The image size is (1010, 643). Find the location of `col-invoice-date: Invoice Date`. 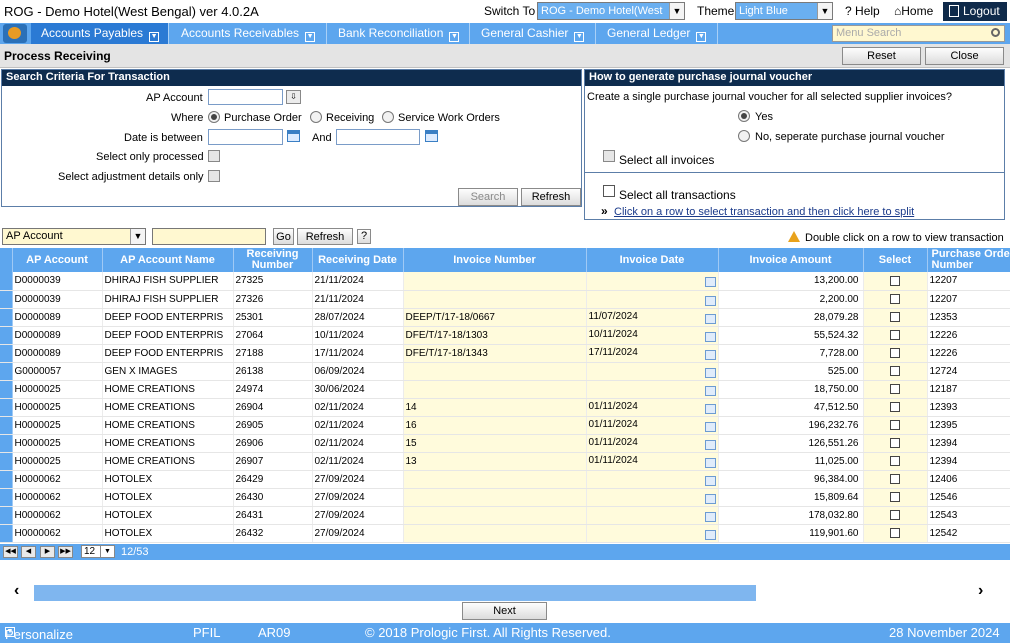

col-invoice-date: Invoice Date is located at coordinates (652, 260).